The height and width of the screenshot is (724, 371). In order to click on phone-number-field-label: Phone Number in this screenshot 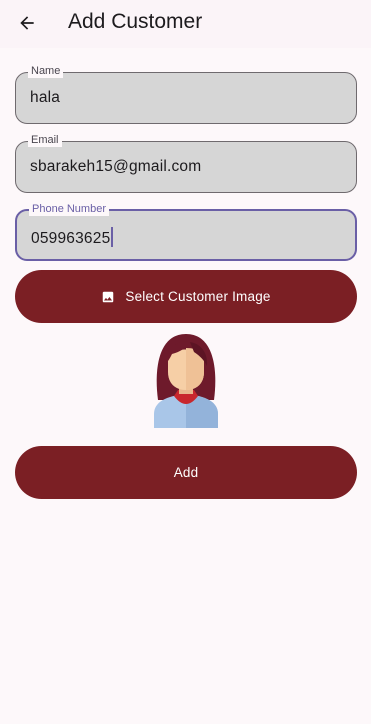, I will do `click(69, 209)`.